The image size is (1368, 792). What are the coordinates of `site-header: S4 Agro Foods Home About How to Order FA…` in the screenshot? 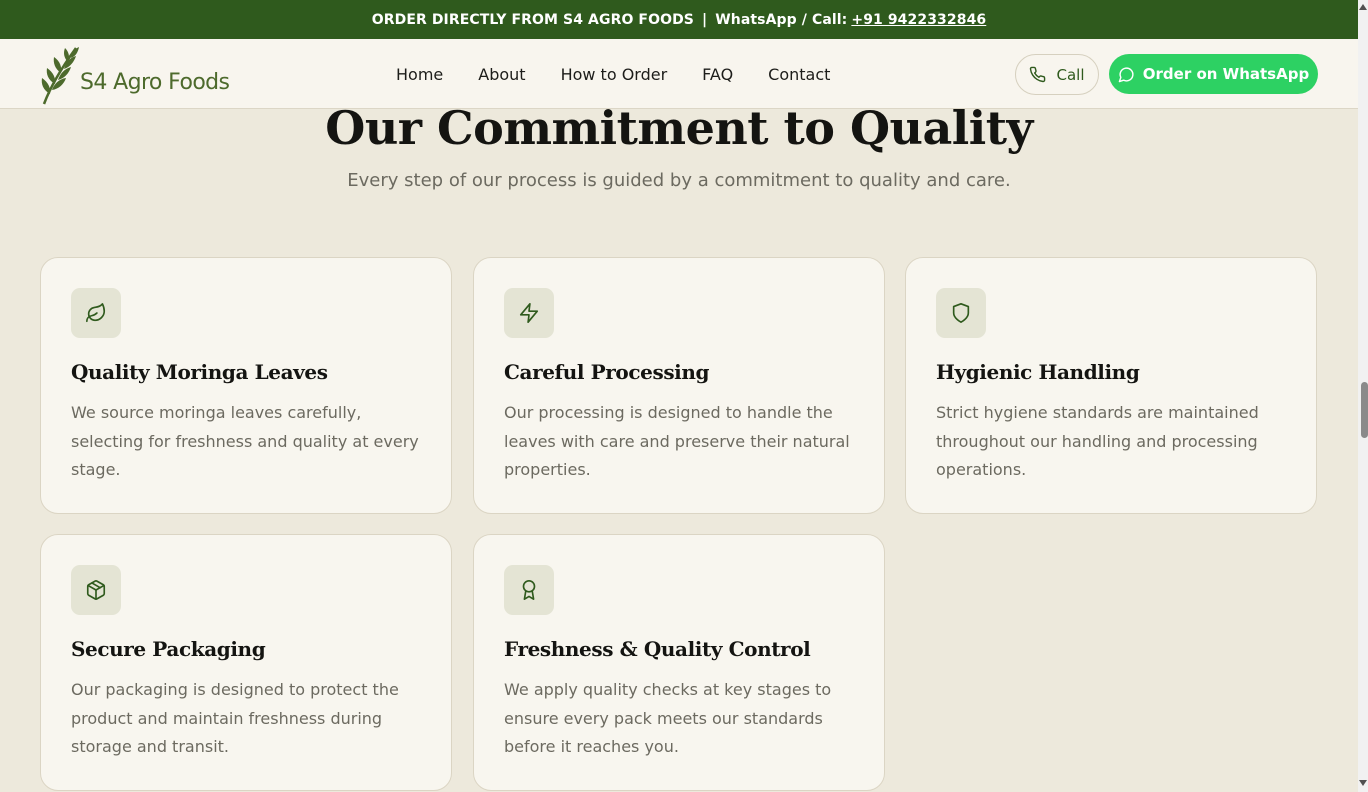 It's located at (679, 74).